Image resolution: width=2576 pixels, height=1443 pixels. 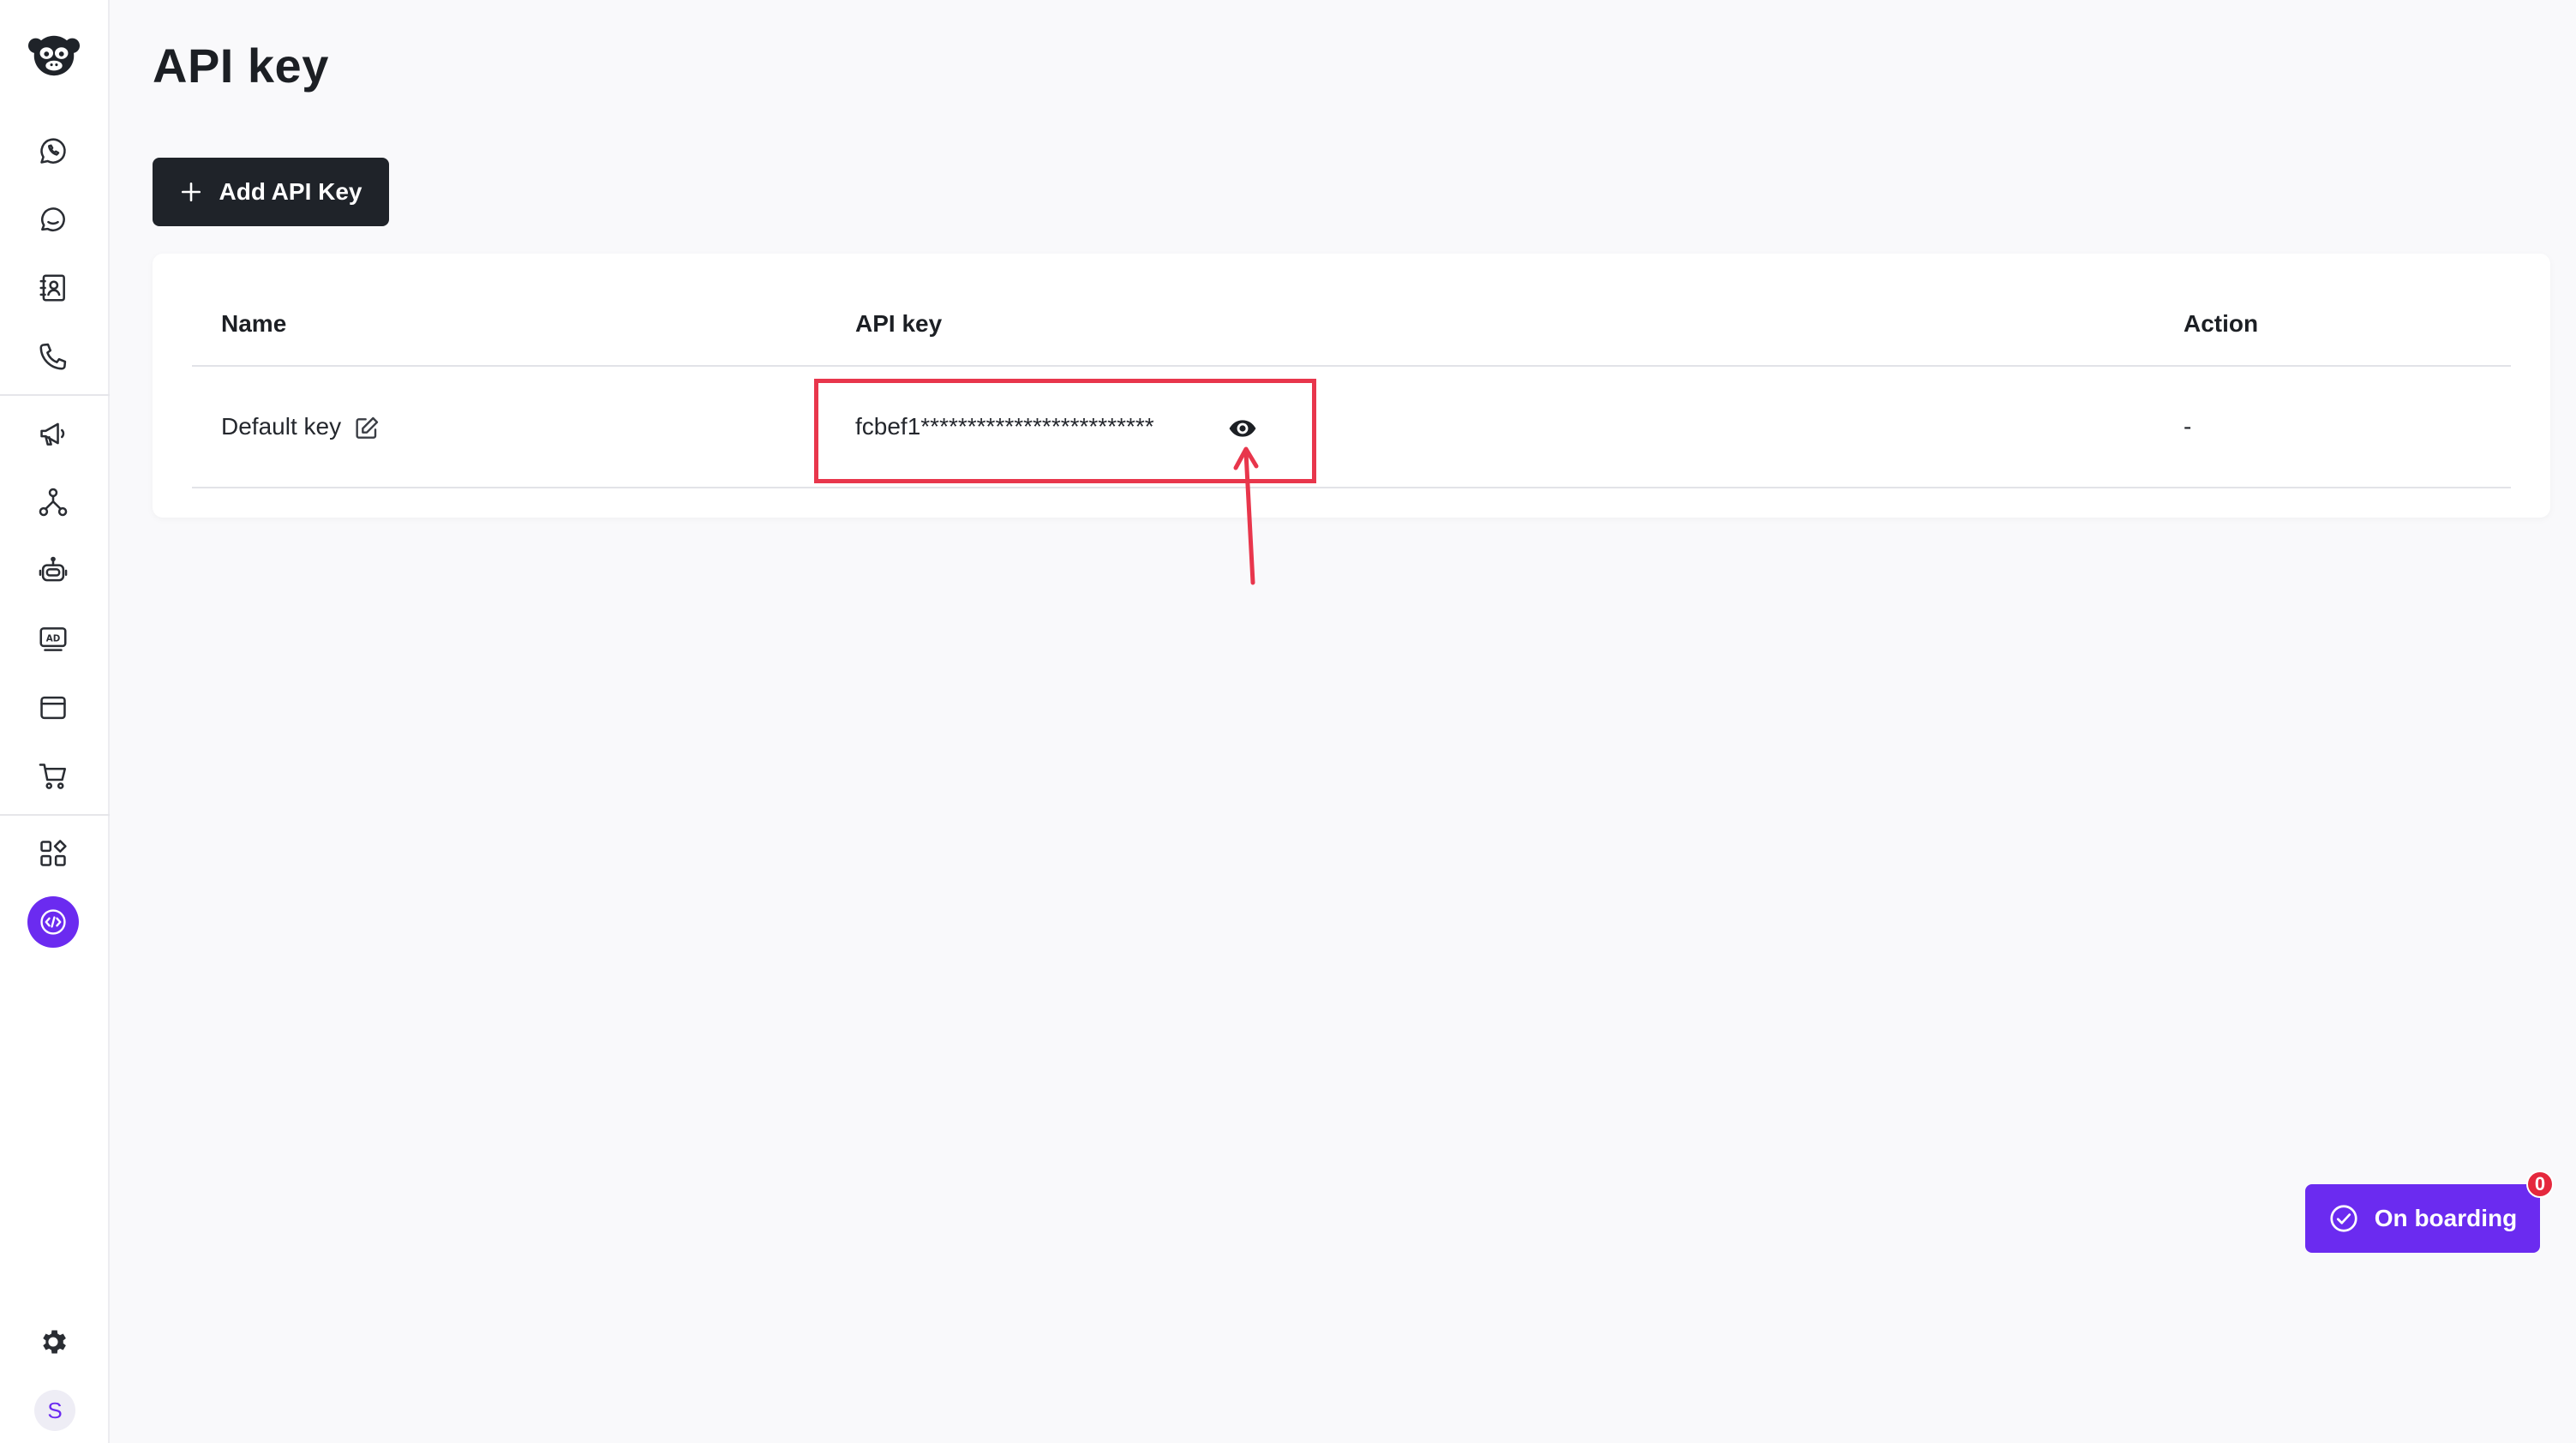 I want to click on settings-gear-icon, so click(x=53, y=1342).